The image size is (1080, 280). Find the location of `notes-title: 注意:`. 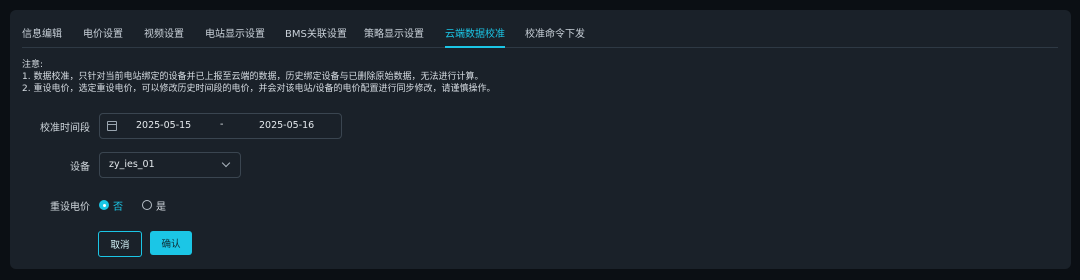

notes-title: 注意: is located at coordinates (33, 65).